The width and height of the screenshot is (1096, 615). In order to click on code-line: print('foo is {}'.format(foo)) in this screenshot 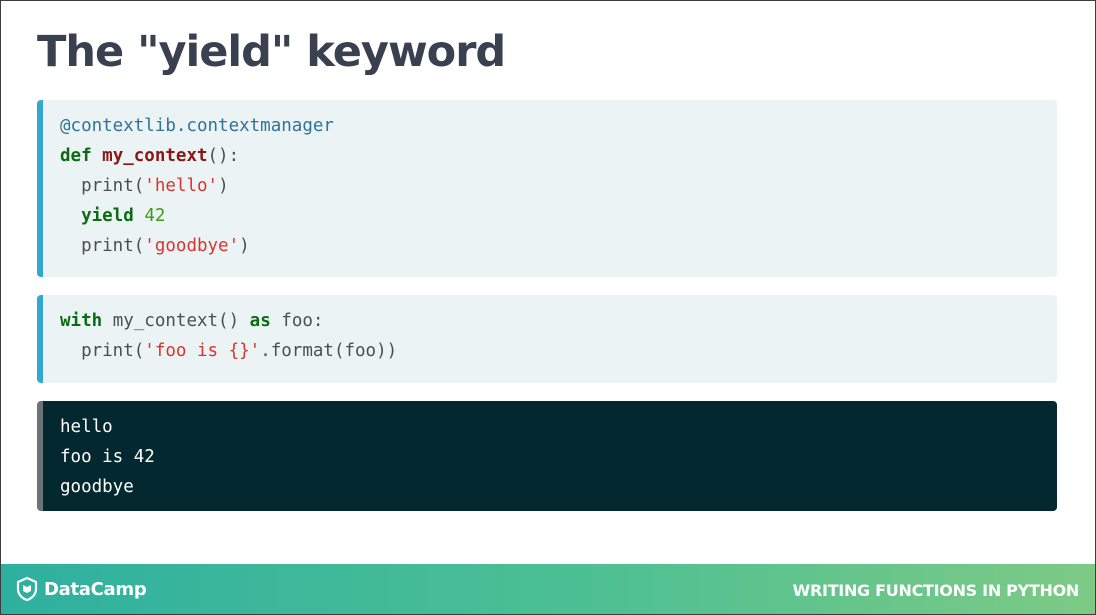, I will do `click(558, 351)`.